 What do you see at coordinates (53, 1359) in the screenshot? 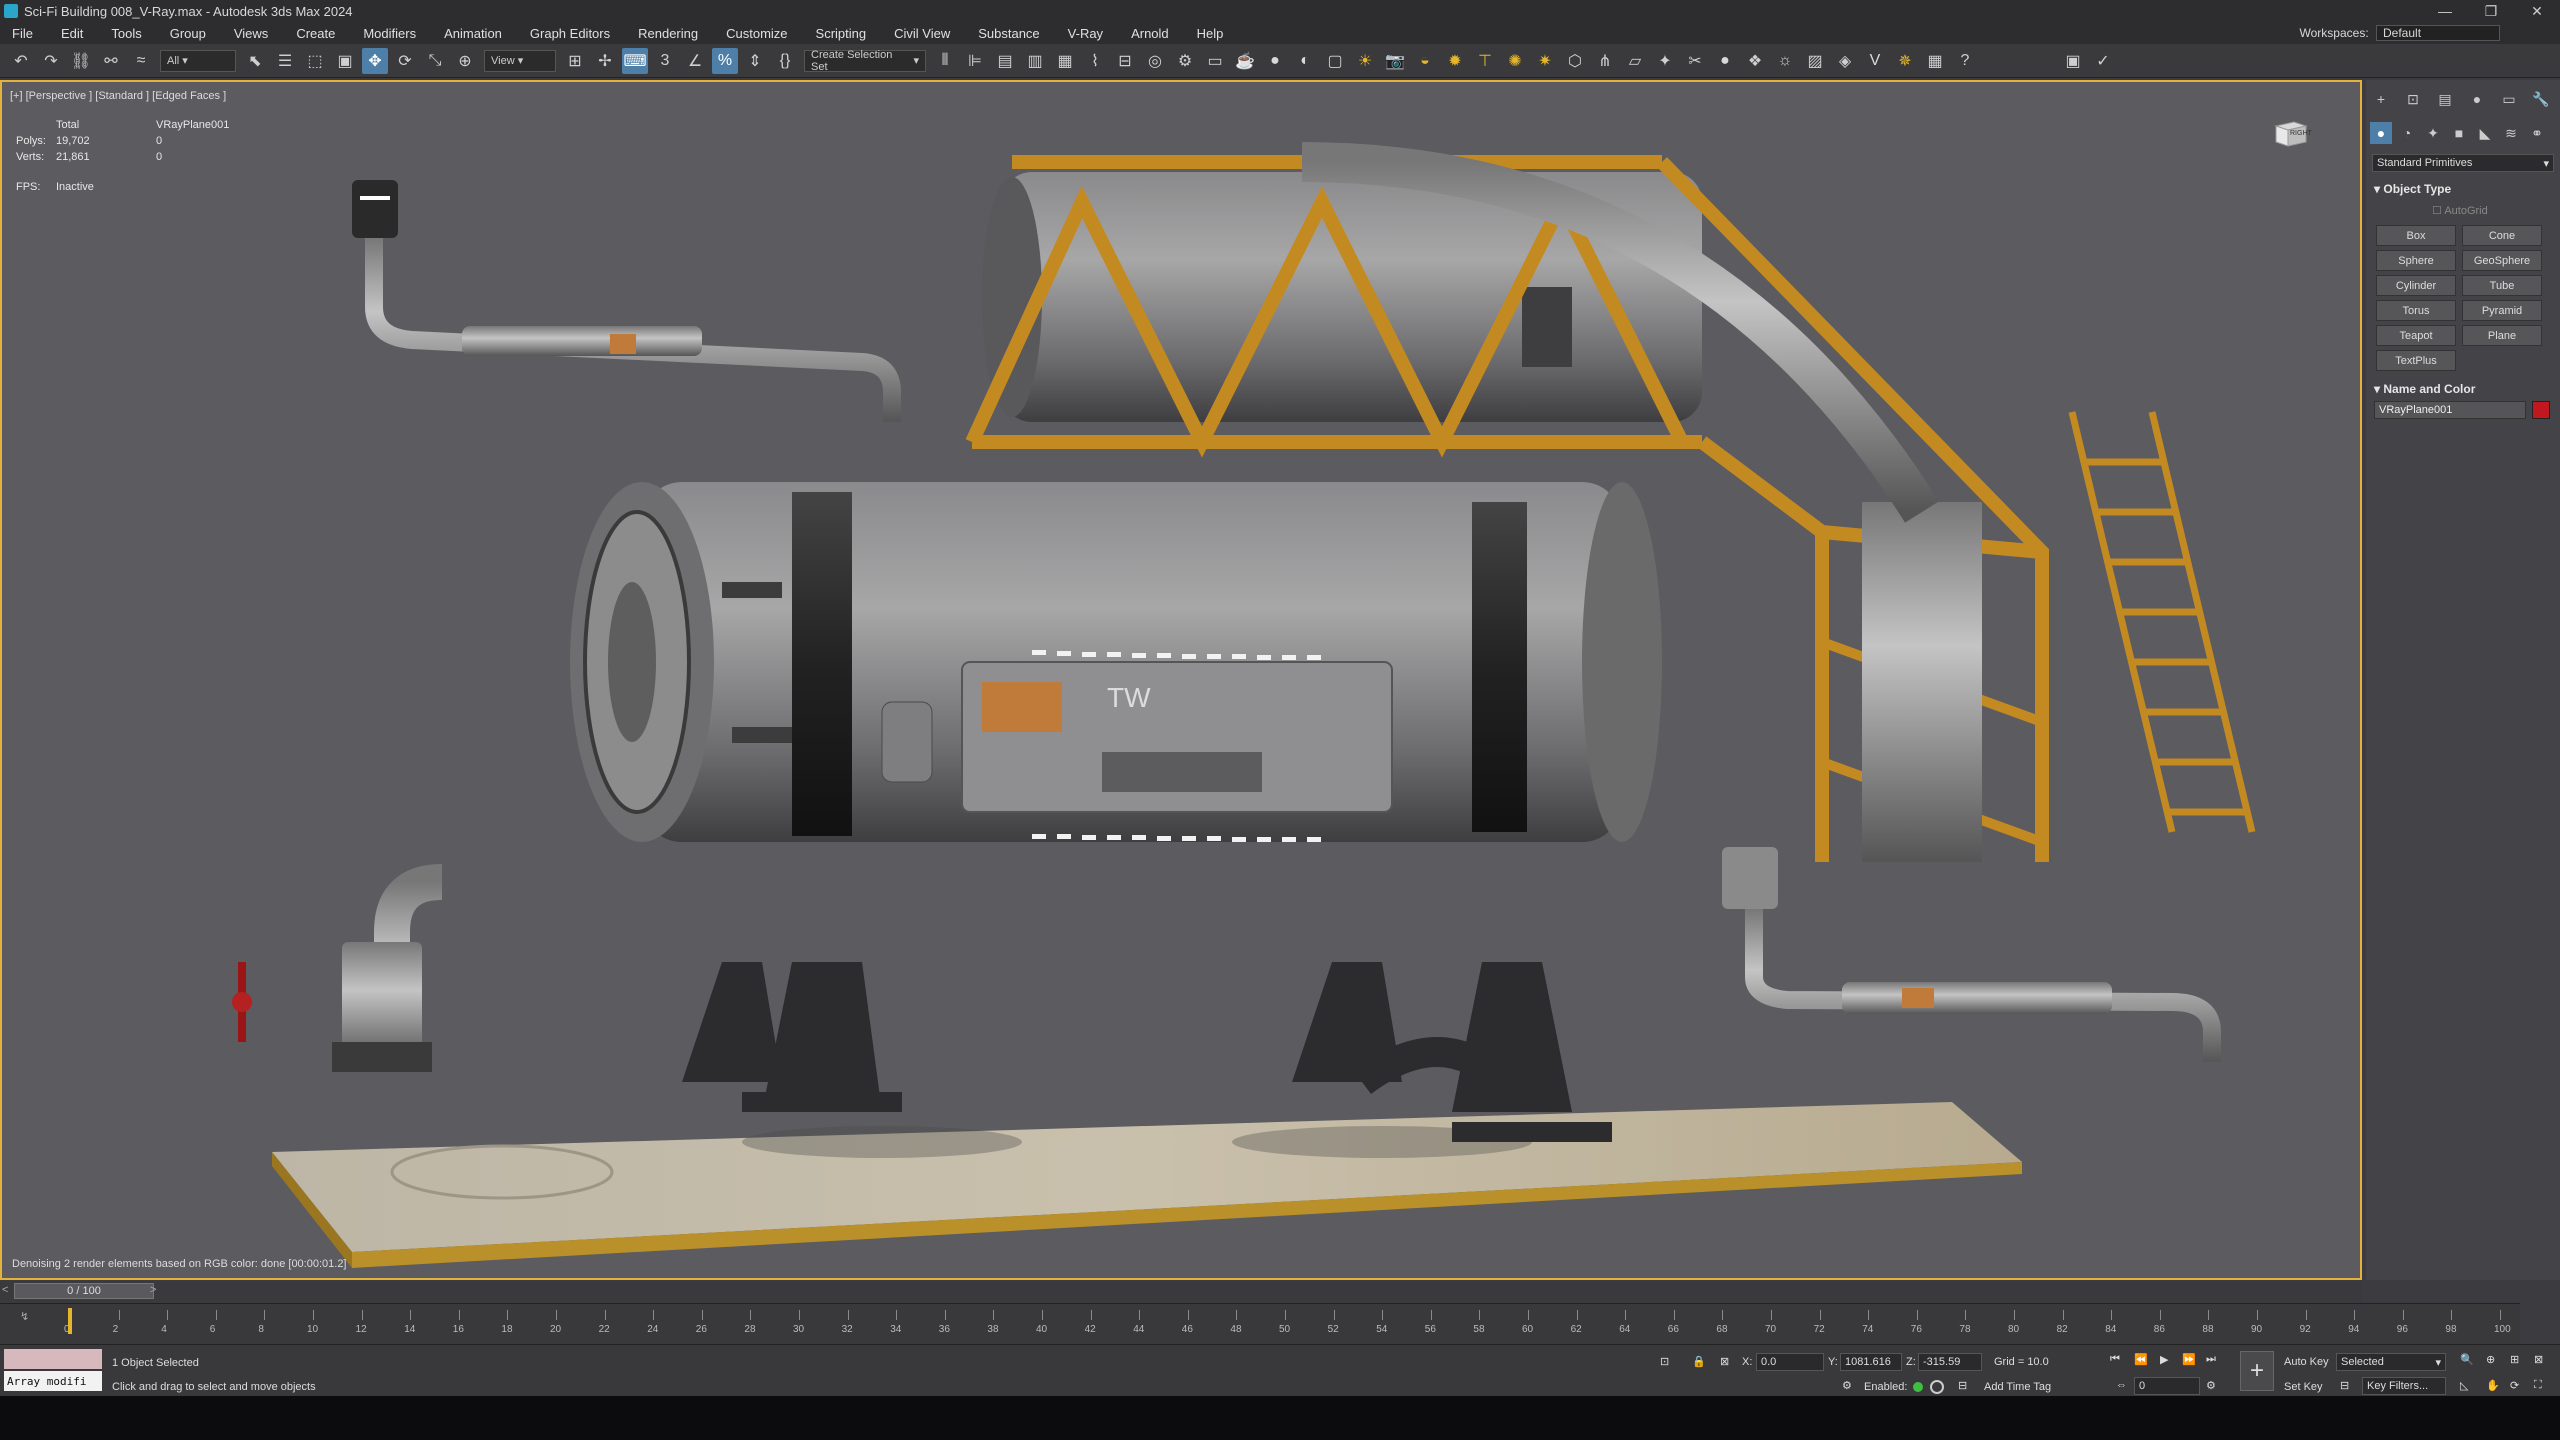
I see `maxscript-listener-pink` at bounding box center [53, 1359].